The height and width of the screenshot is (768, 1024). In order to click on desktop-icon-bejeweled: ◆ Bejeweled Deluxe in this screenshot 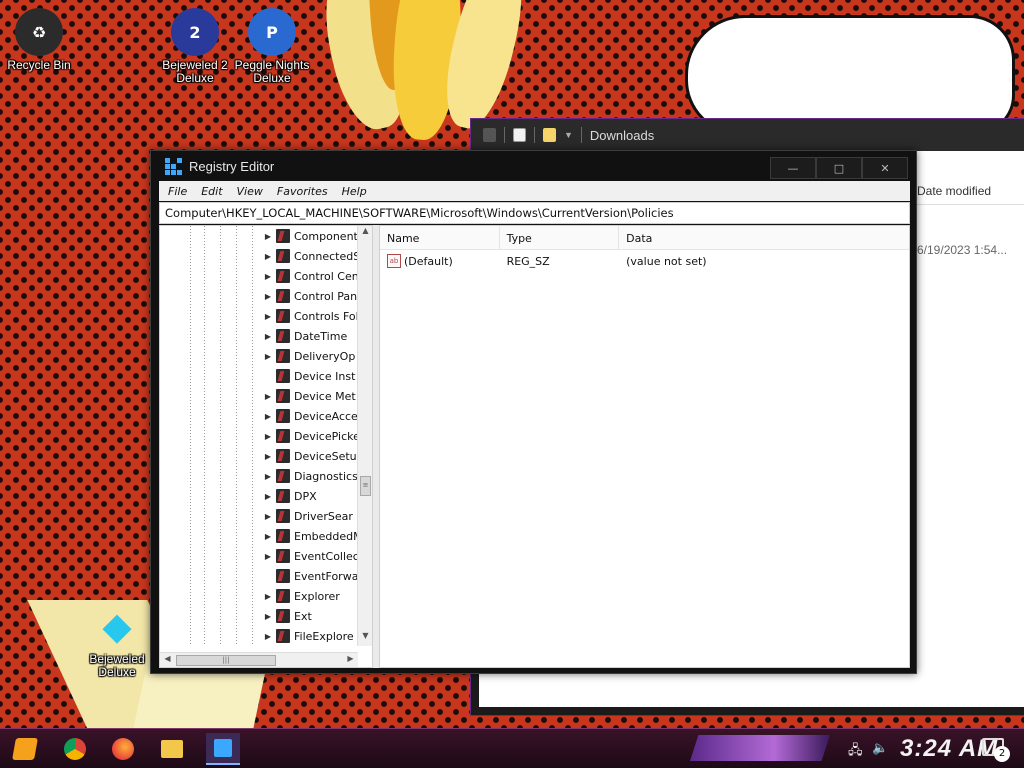, I will do `click(117, 640)`.